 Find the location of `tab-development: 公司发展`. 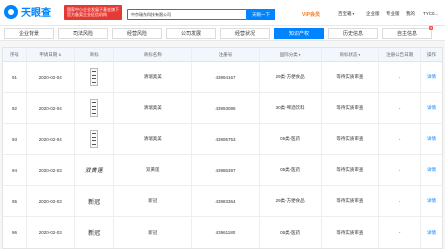

tab-development: 公司发展 is located at coordinates (191, 33).